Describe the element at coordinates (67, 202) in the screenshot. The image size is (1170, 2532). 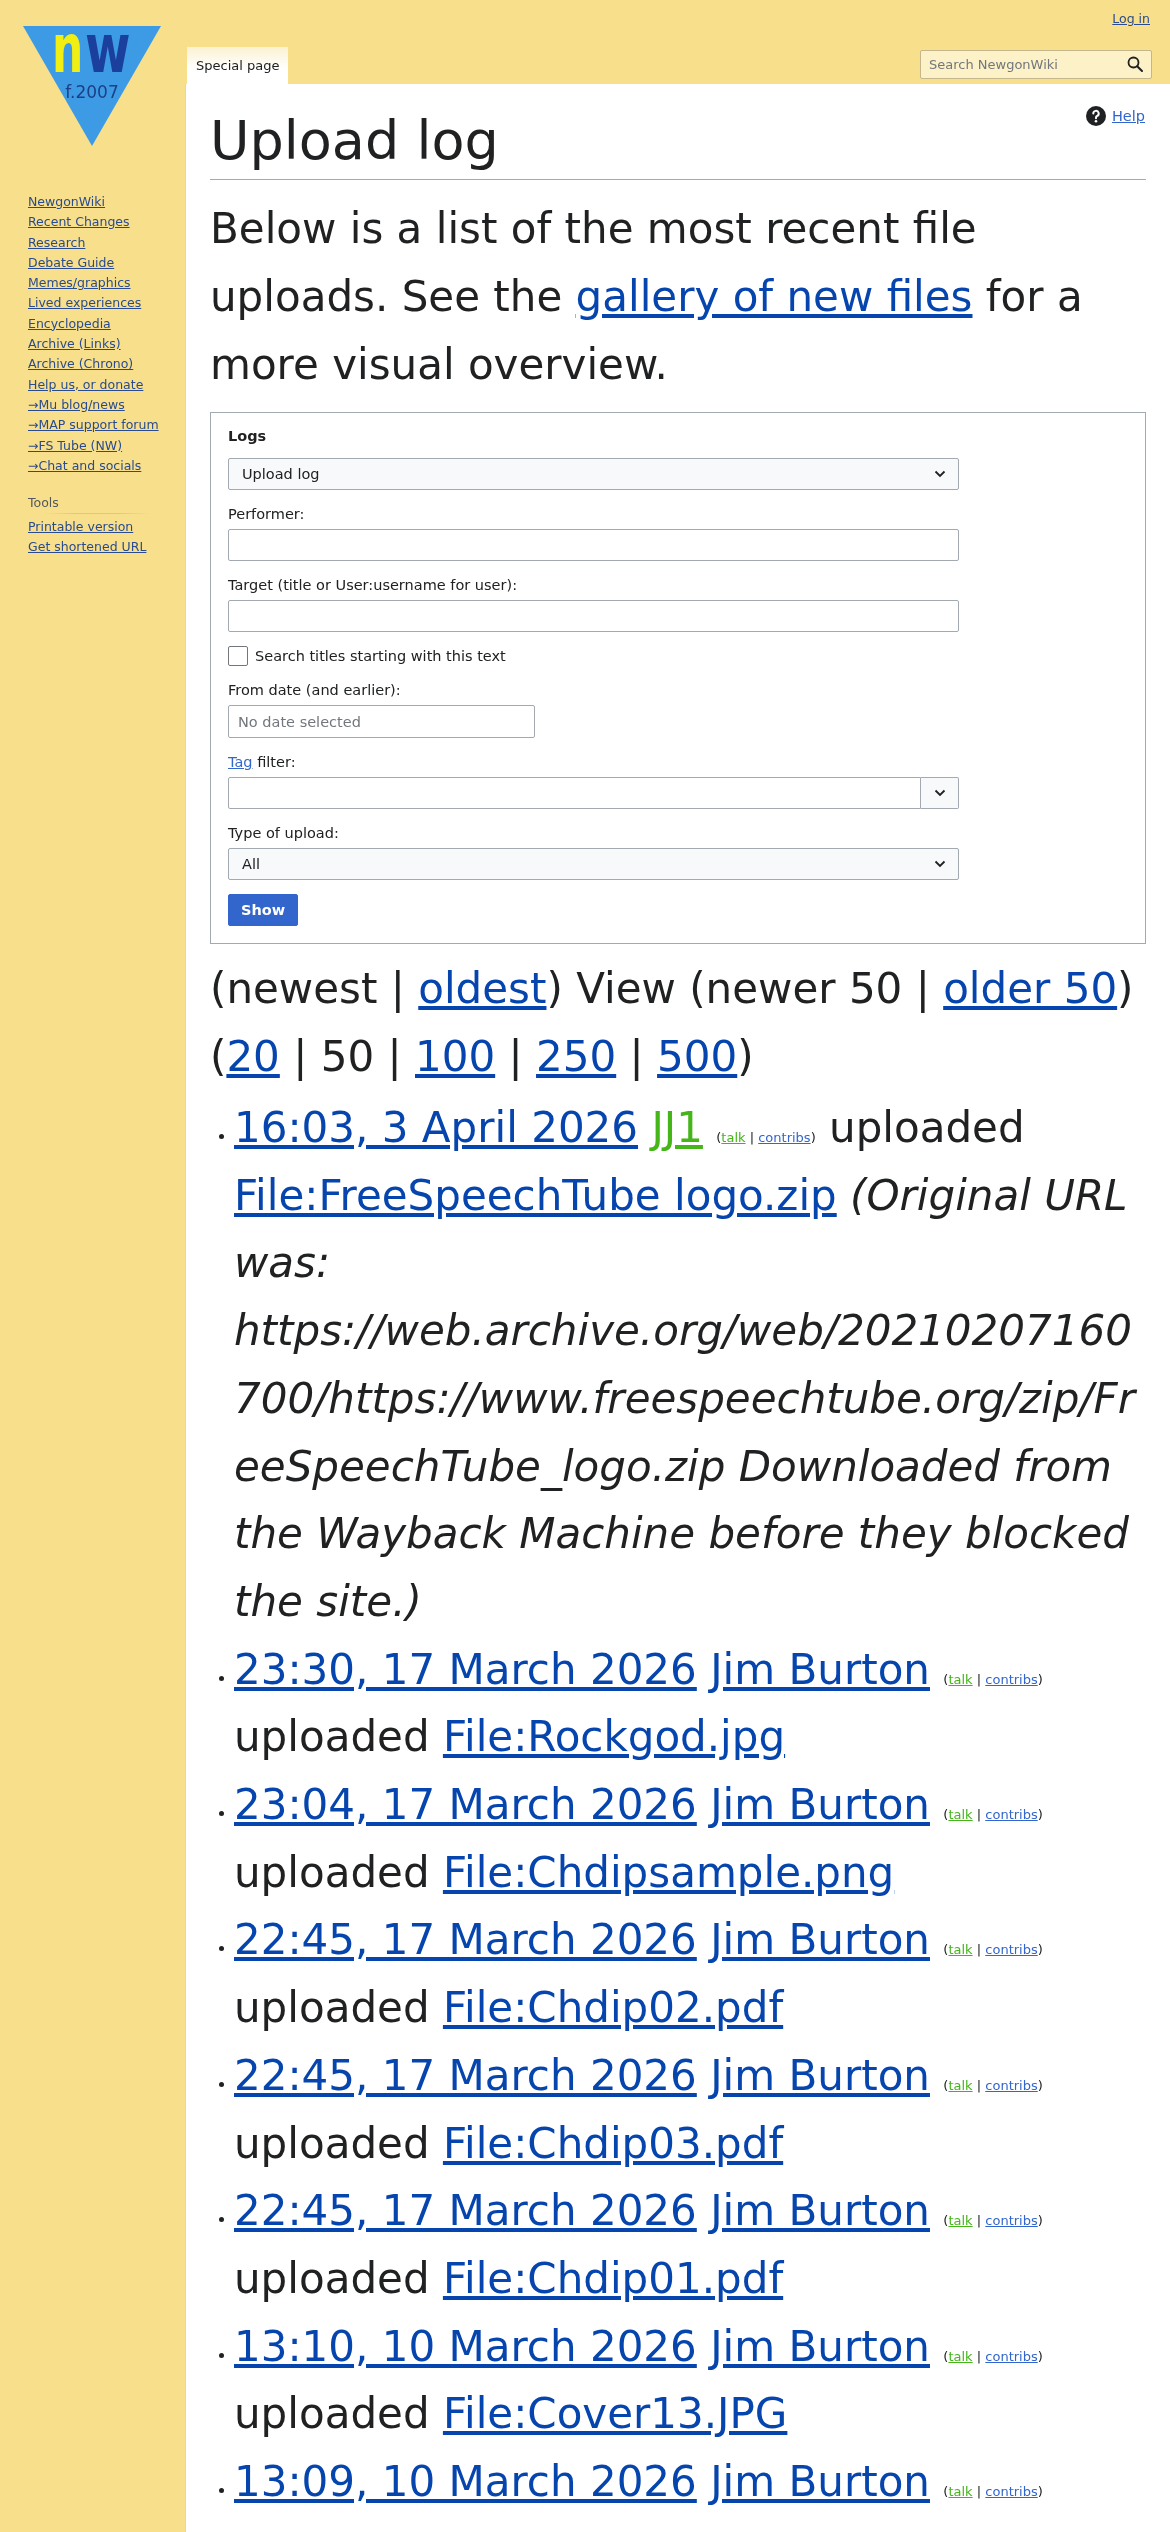
I see `nav-link: NewgonWiki` at that location.